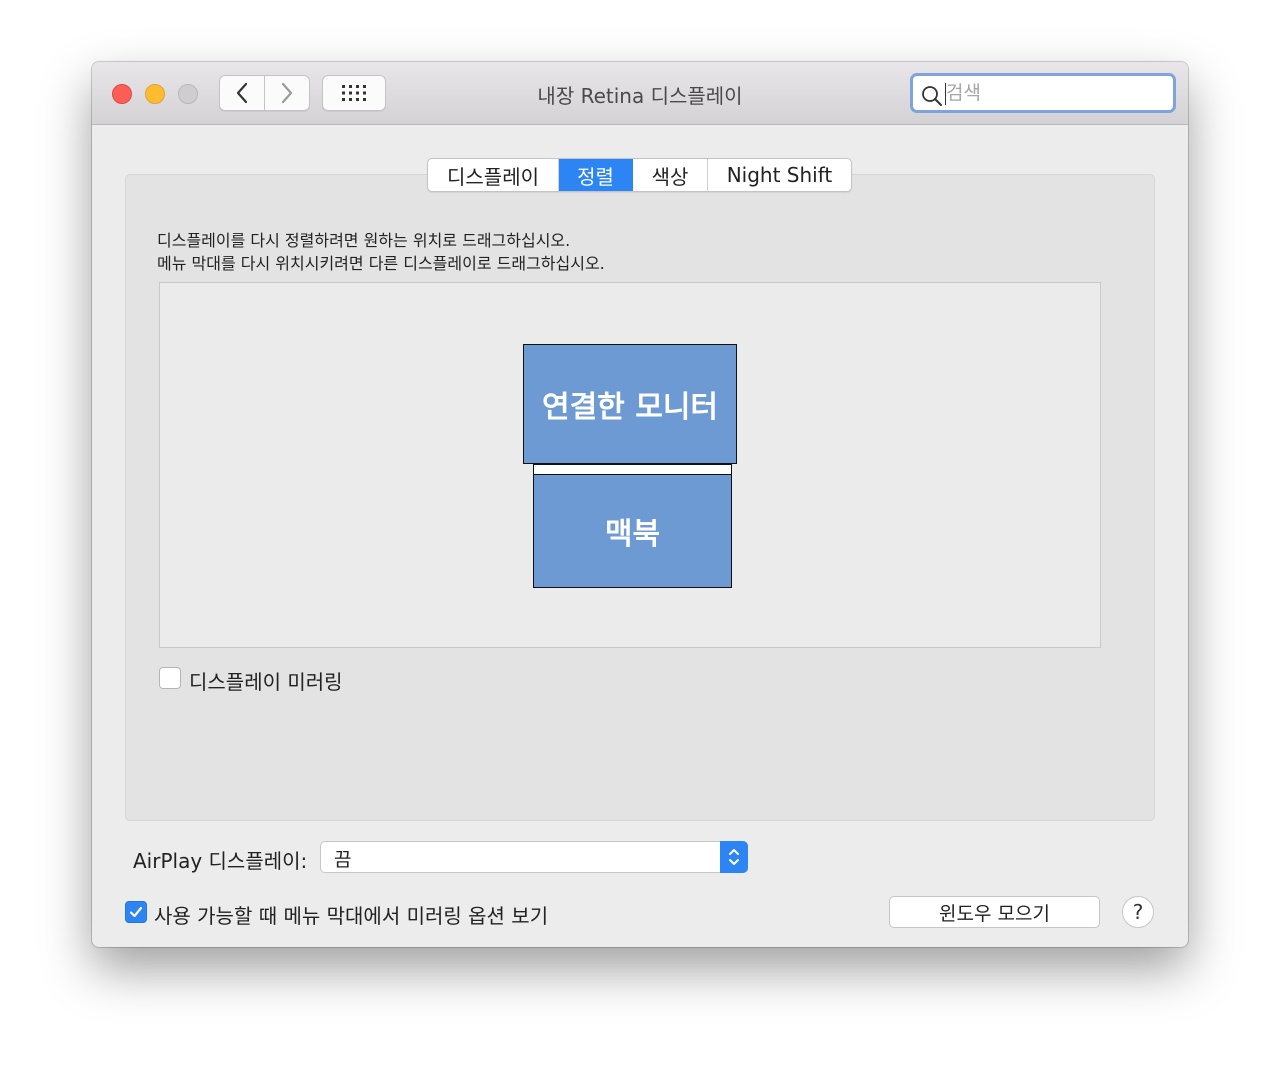 Image resolution: width=1280 pixels, height=1069 pixels. I want to click on chevron-left-icon, so click(242, 93).